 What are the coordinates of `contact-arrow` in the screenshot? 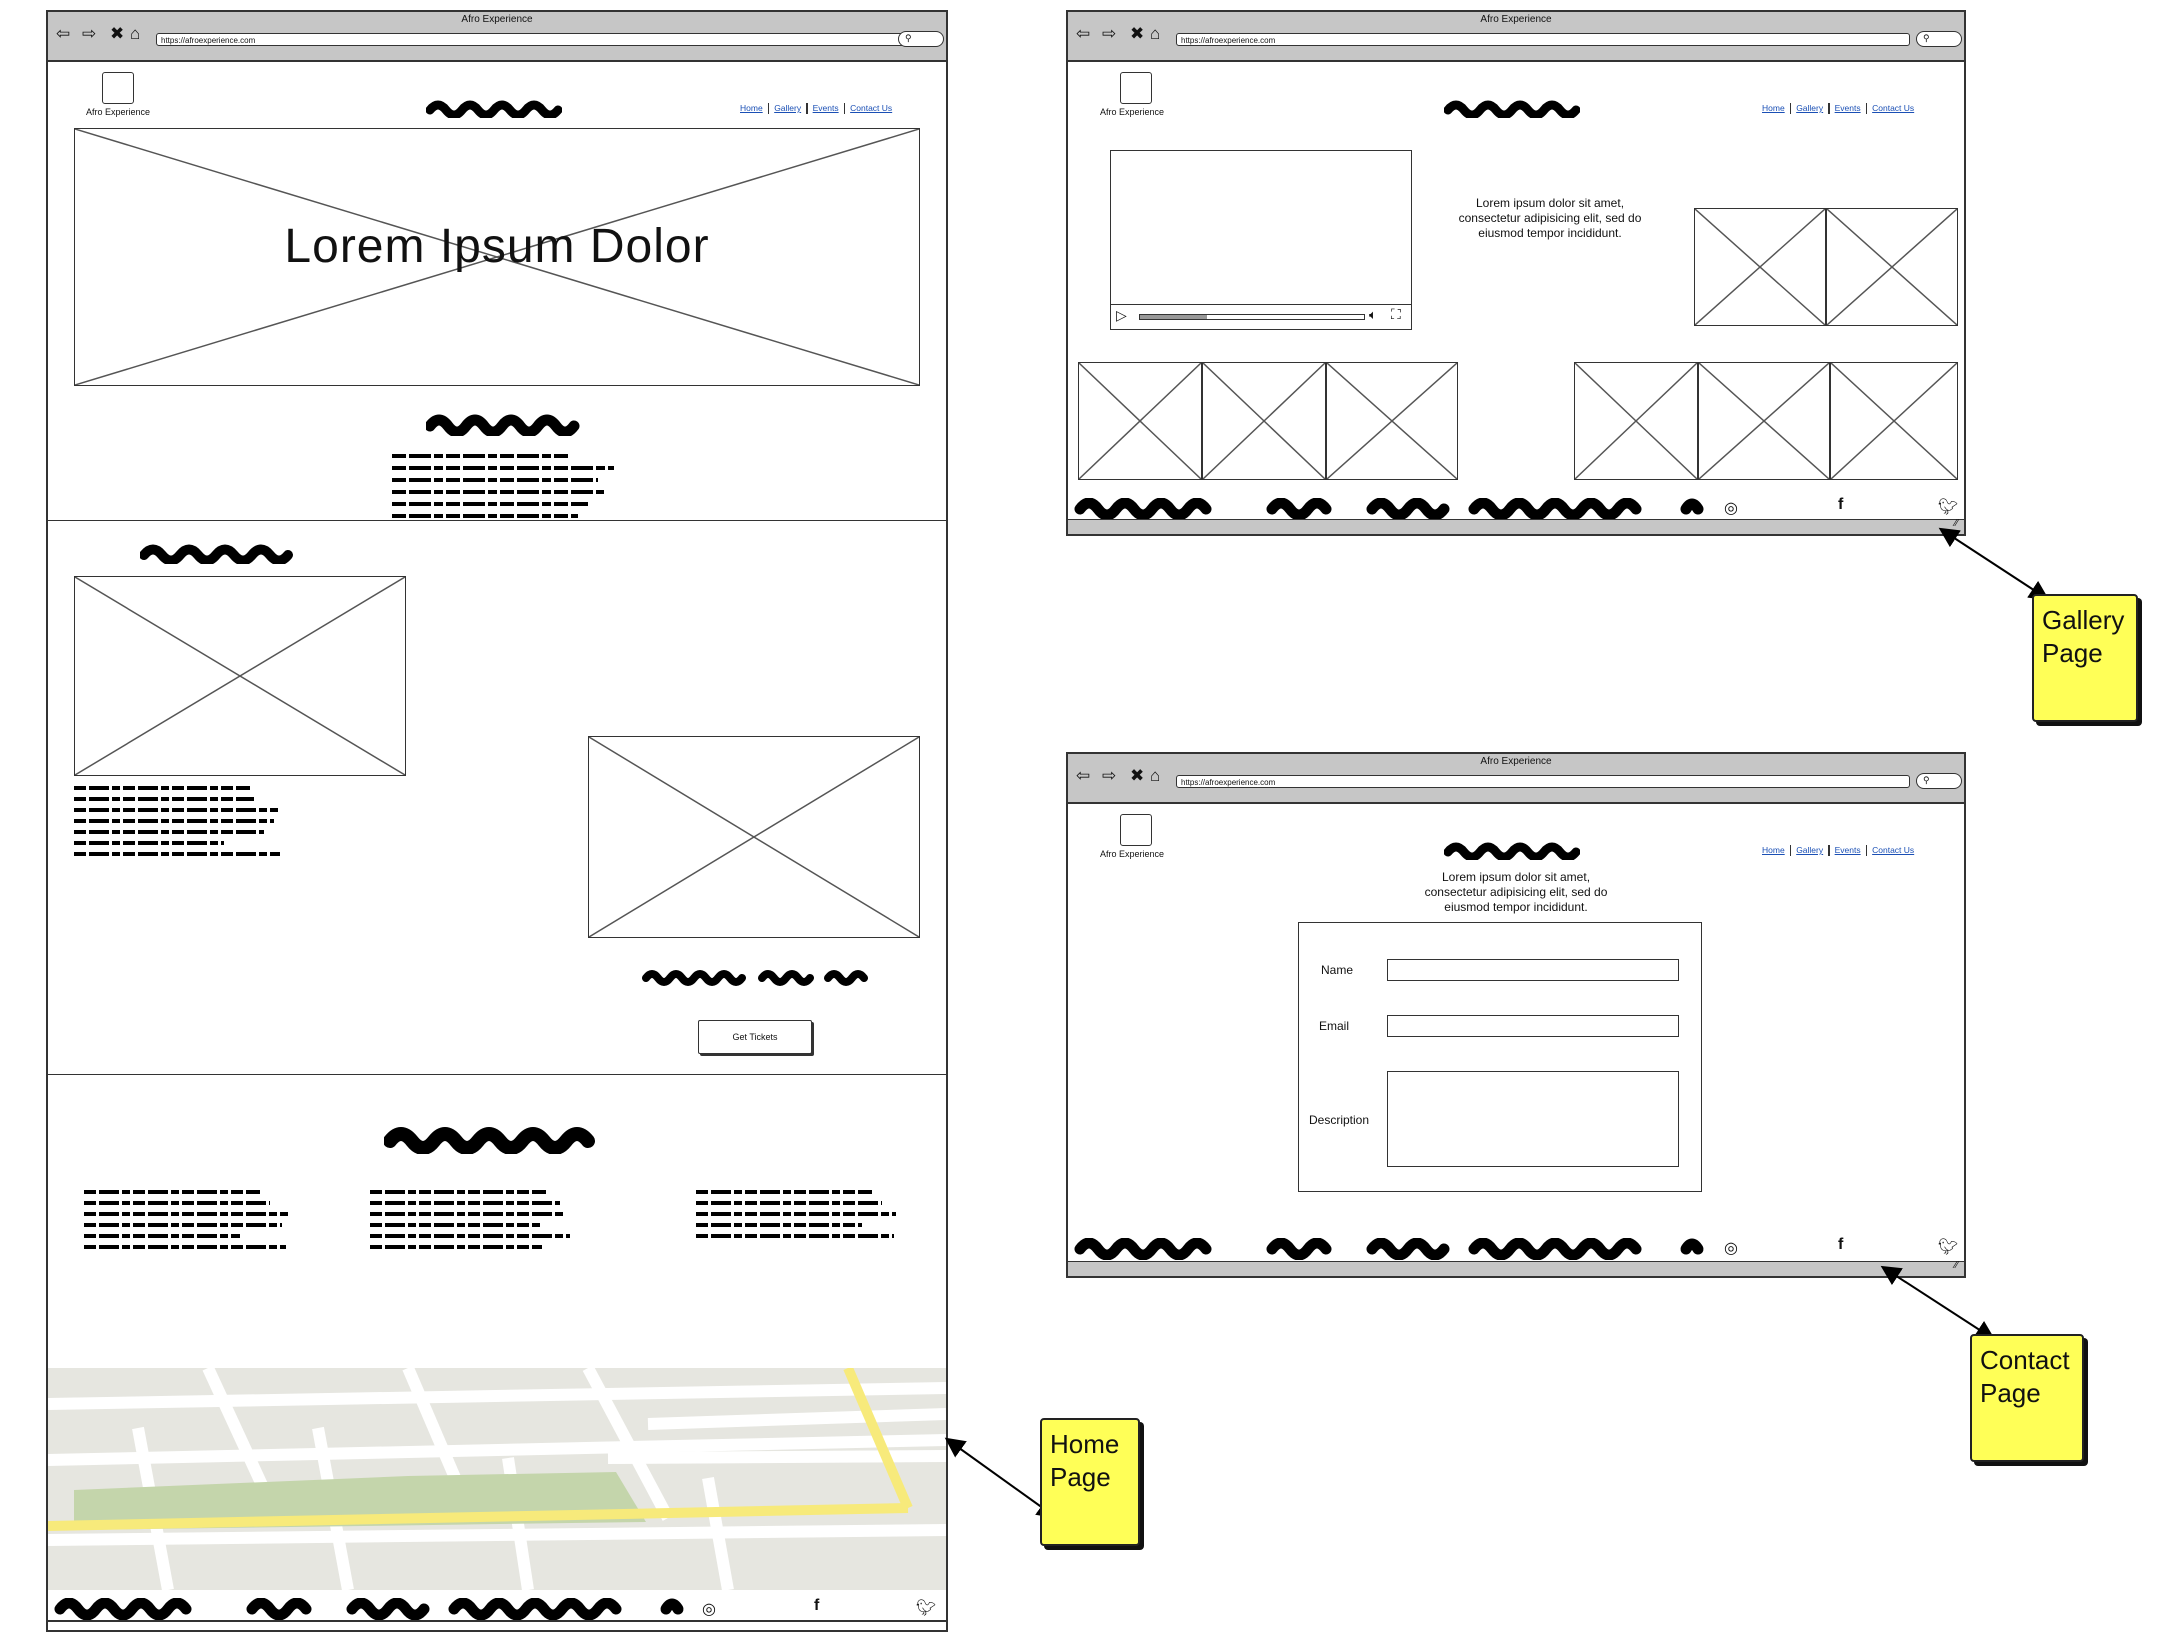 It's located at (1938, 1303).